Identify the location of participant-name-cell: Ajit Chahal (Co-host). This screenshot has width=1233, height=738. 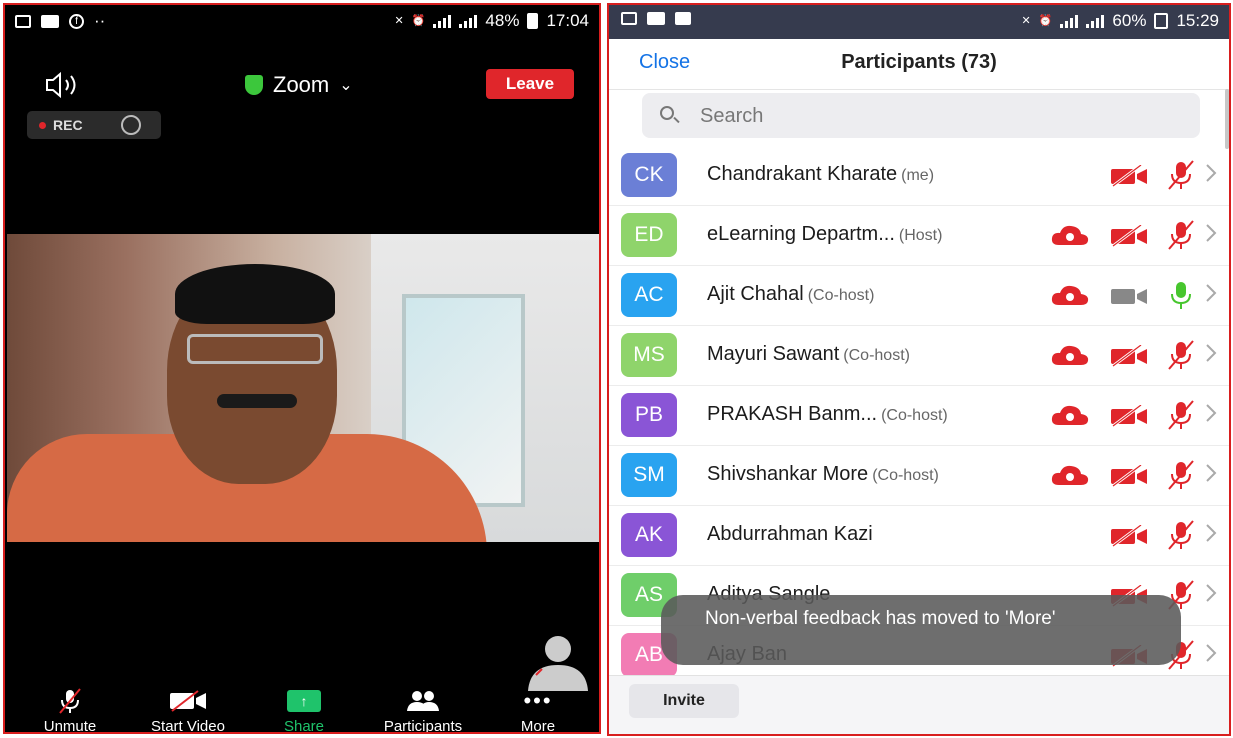
(790, 294).